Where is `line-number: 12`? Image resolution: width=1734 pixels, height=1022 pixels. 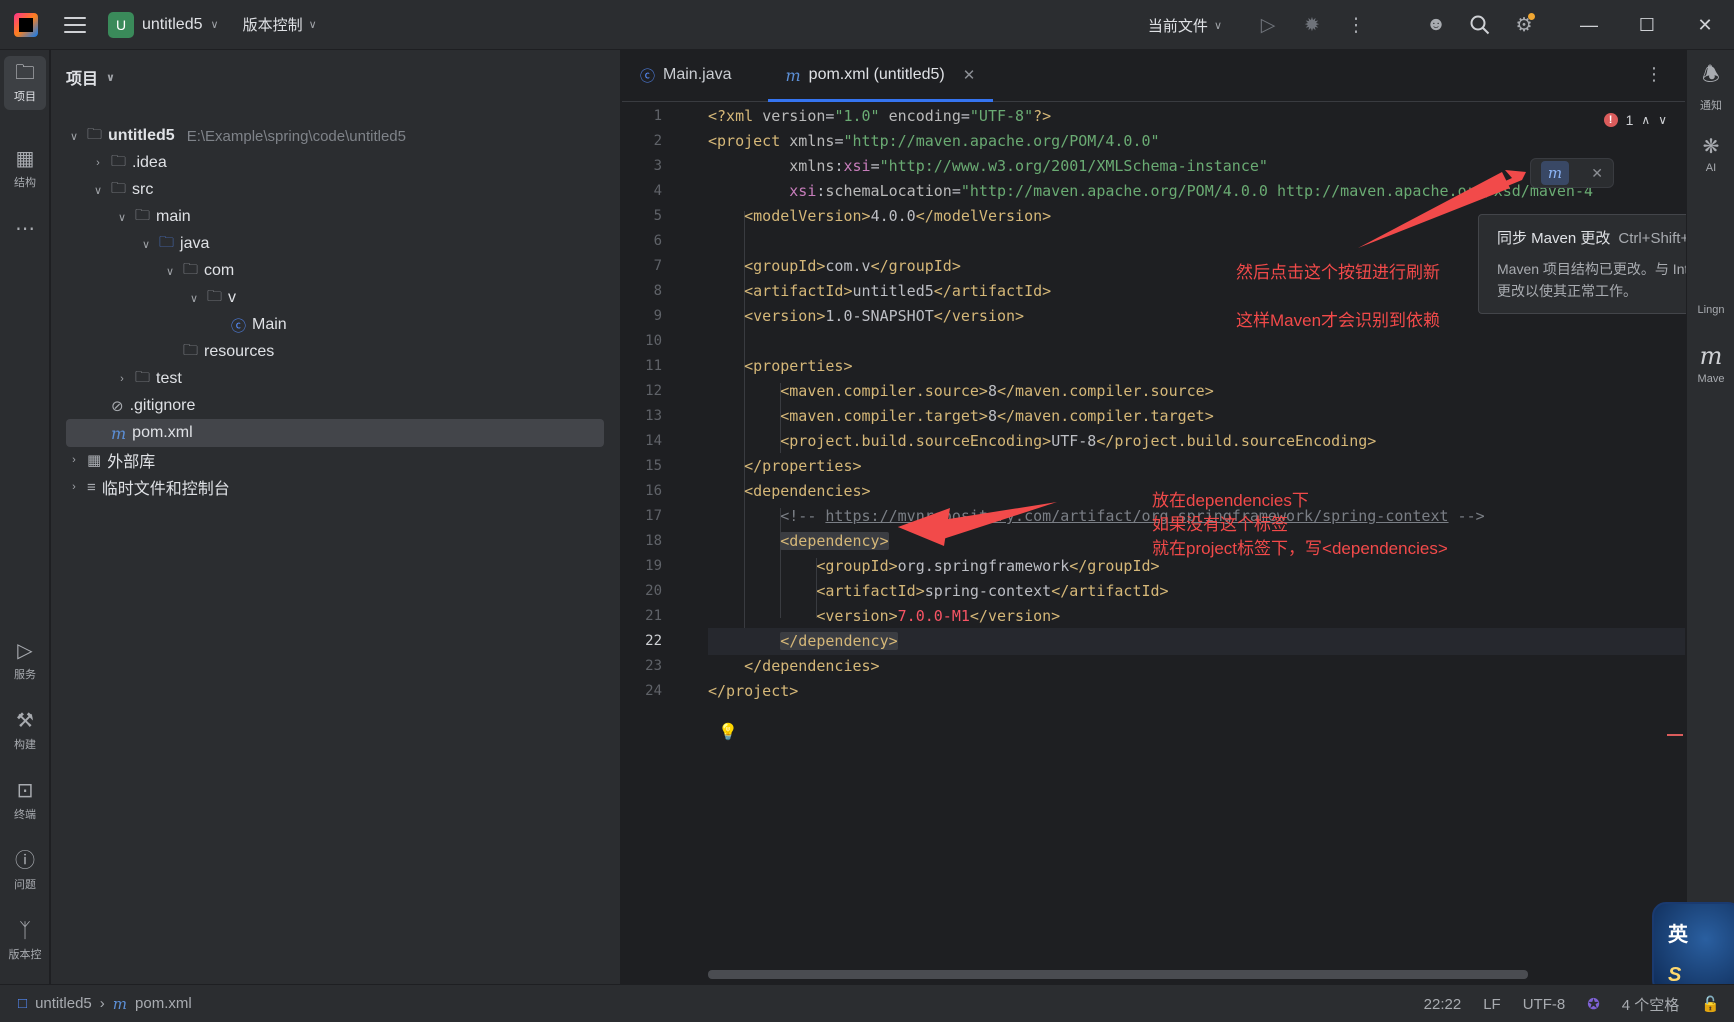 line-number: 12 is located at coordinates (653, 391).